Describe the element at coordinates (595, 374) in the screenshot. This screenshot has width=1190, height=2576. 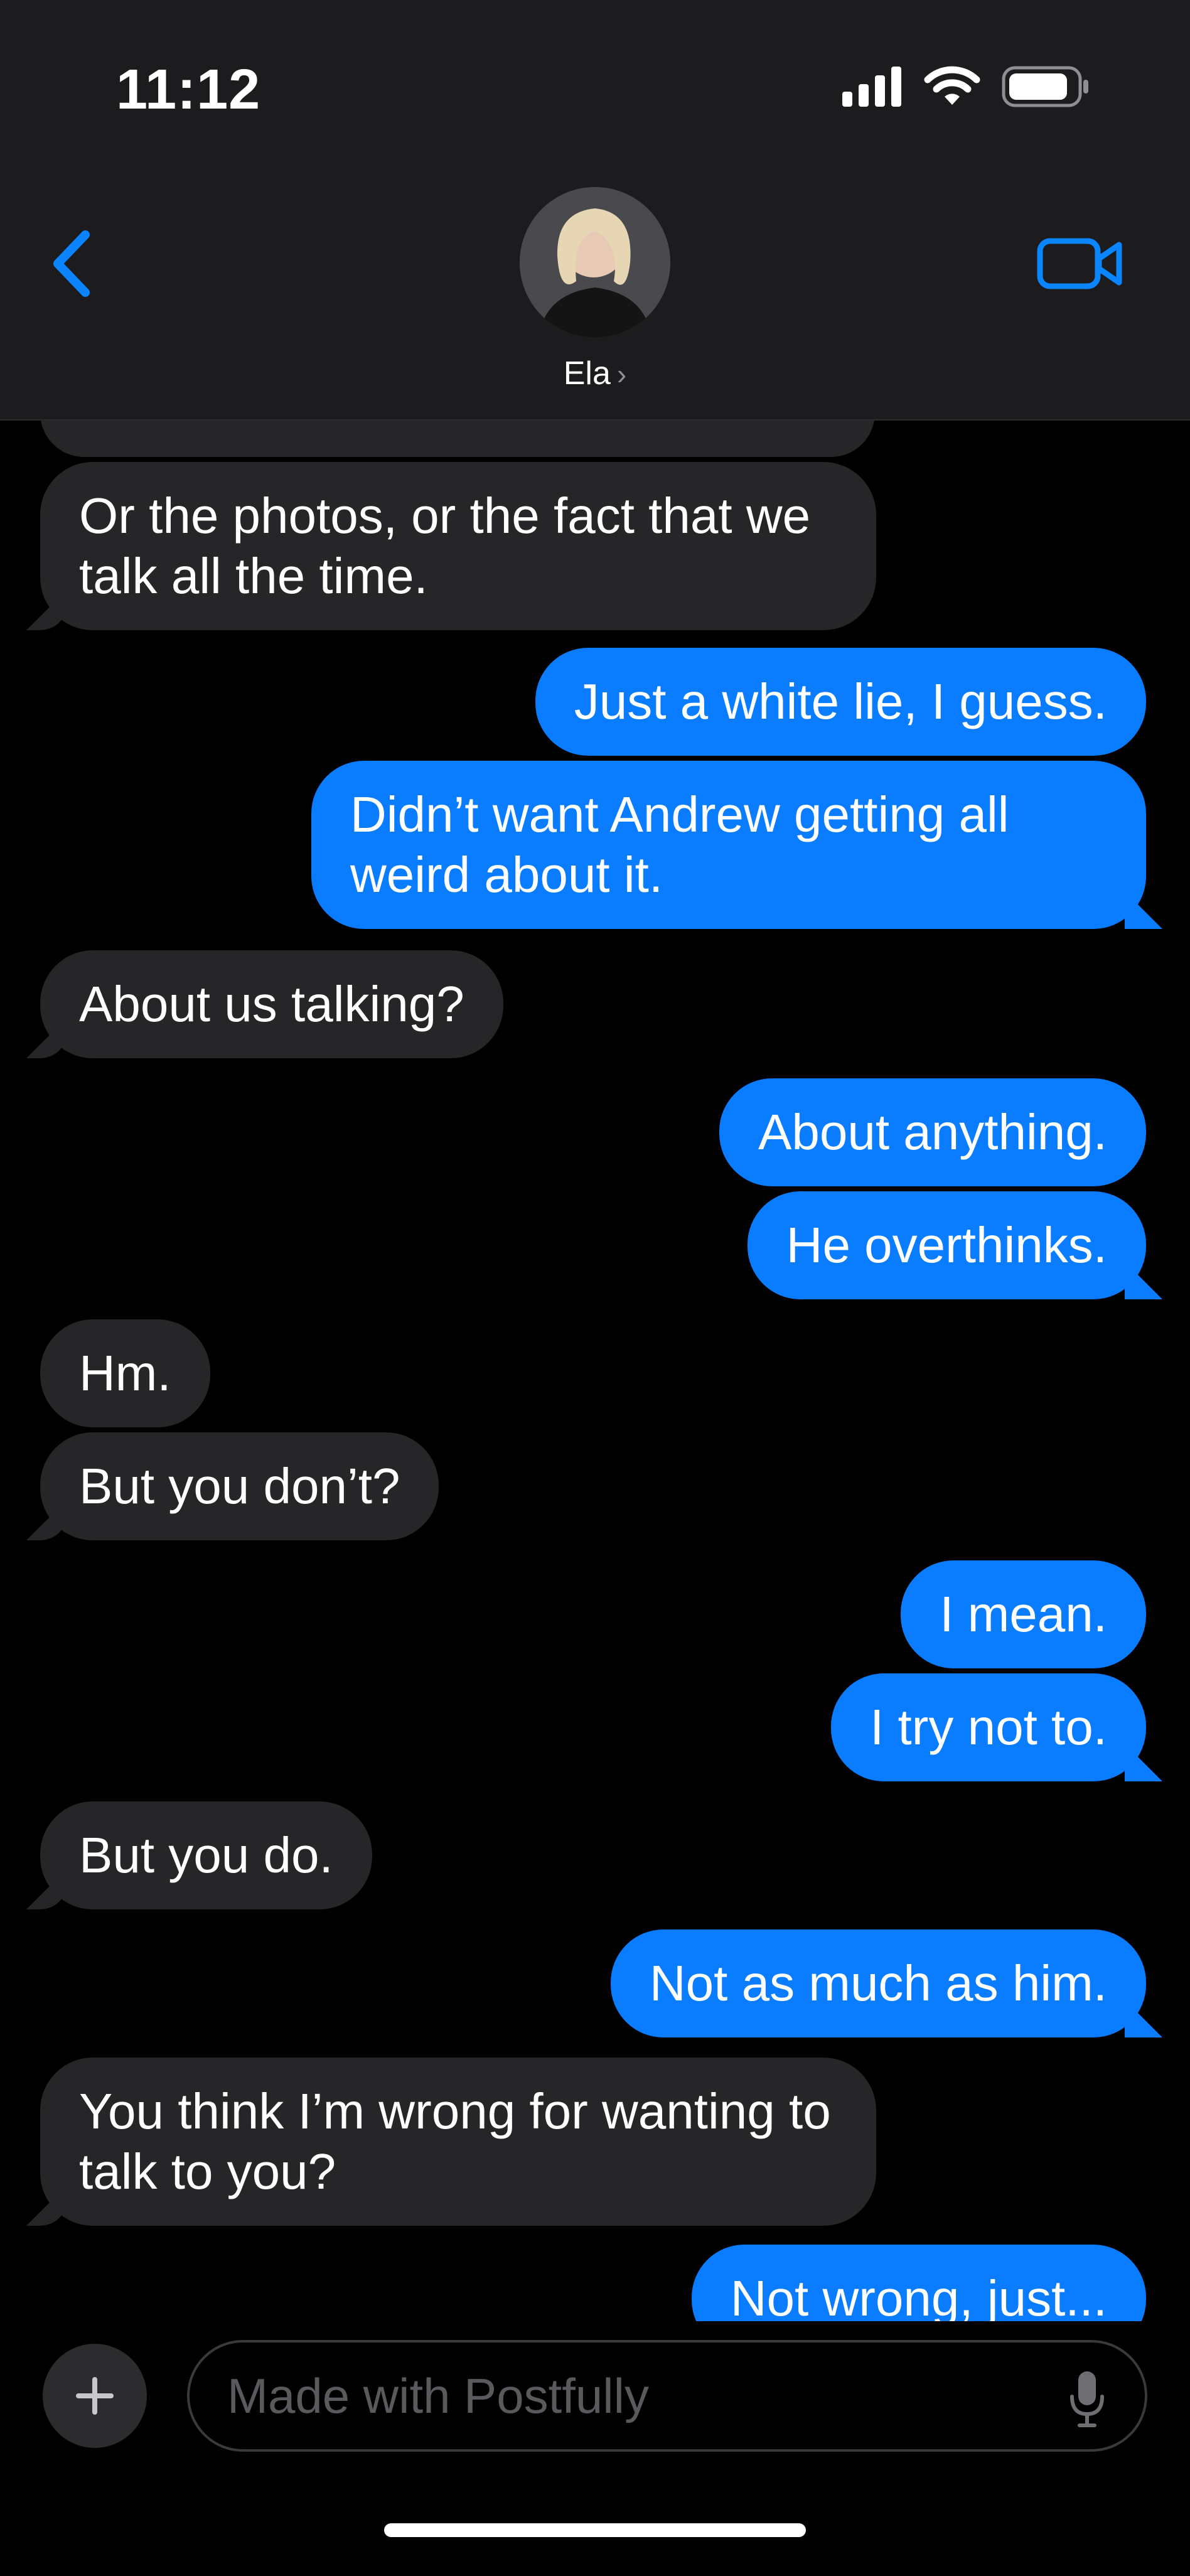
I see `contact-name: Ela ›` at that location.